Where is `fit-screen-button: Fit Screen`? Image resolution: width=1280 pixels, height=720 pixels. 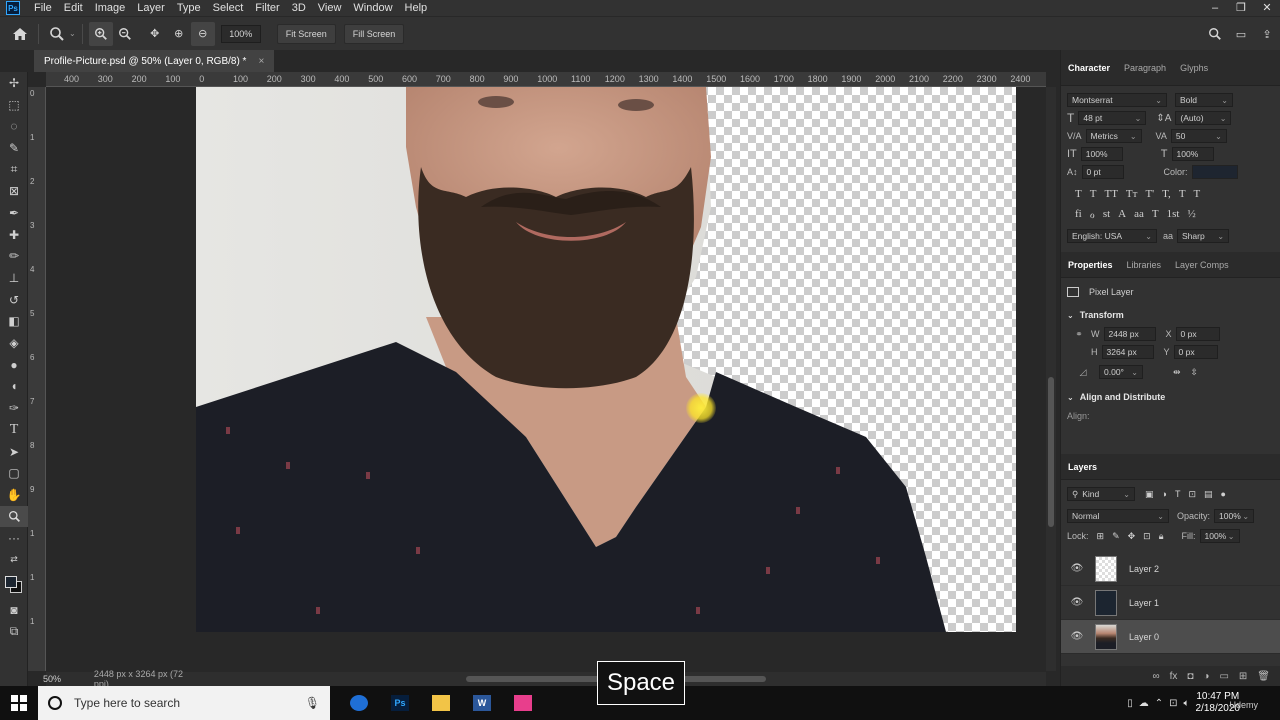 fit-screen-button: Fit Screen is located at coordinates (306, 33).